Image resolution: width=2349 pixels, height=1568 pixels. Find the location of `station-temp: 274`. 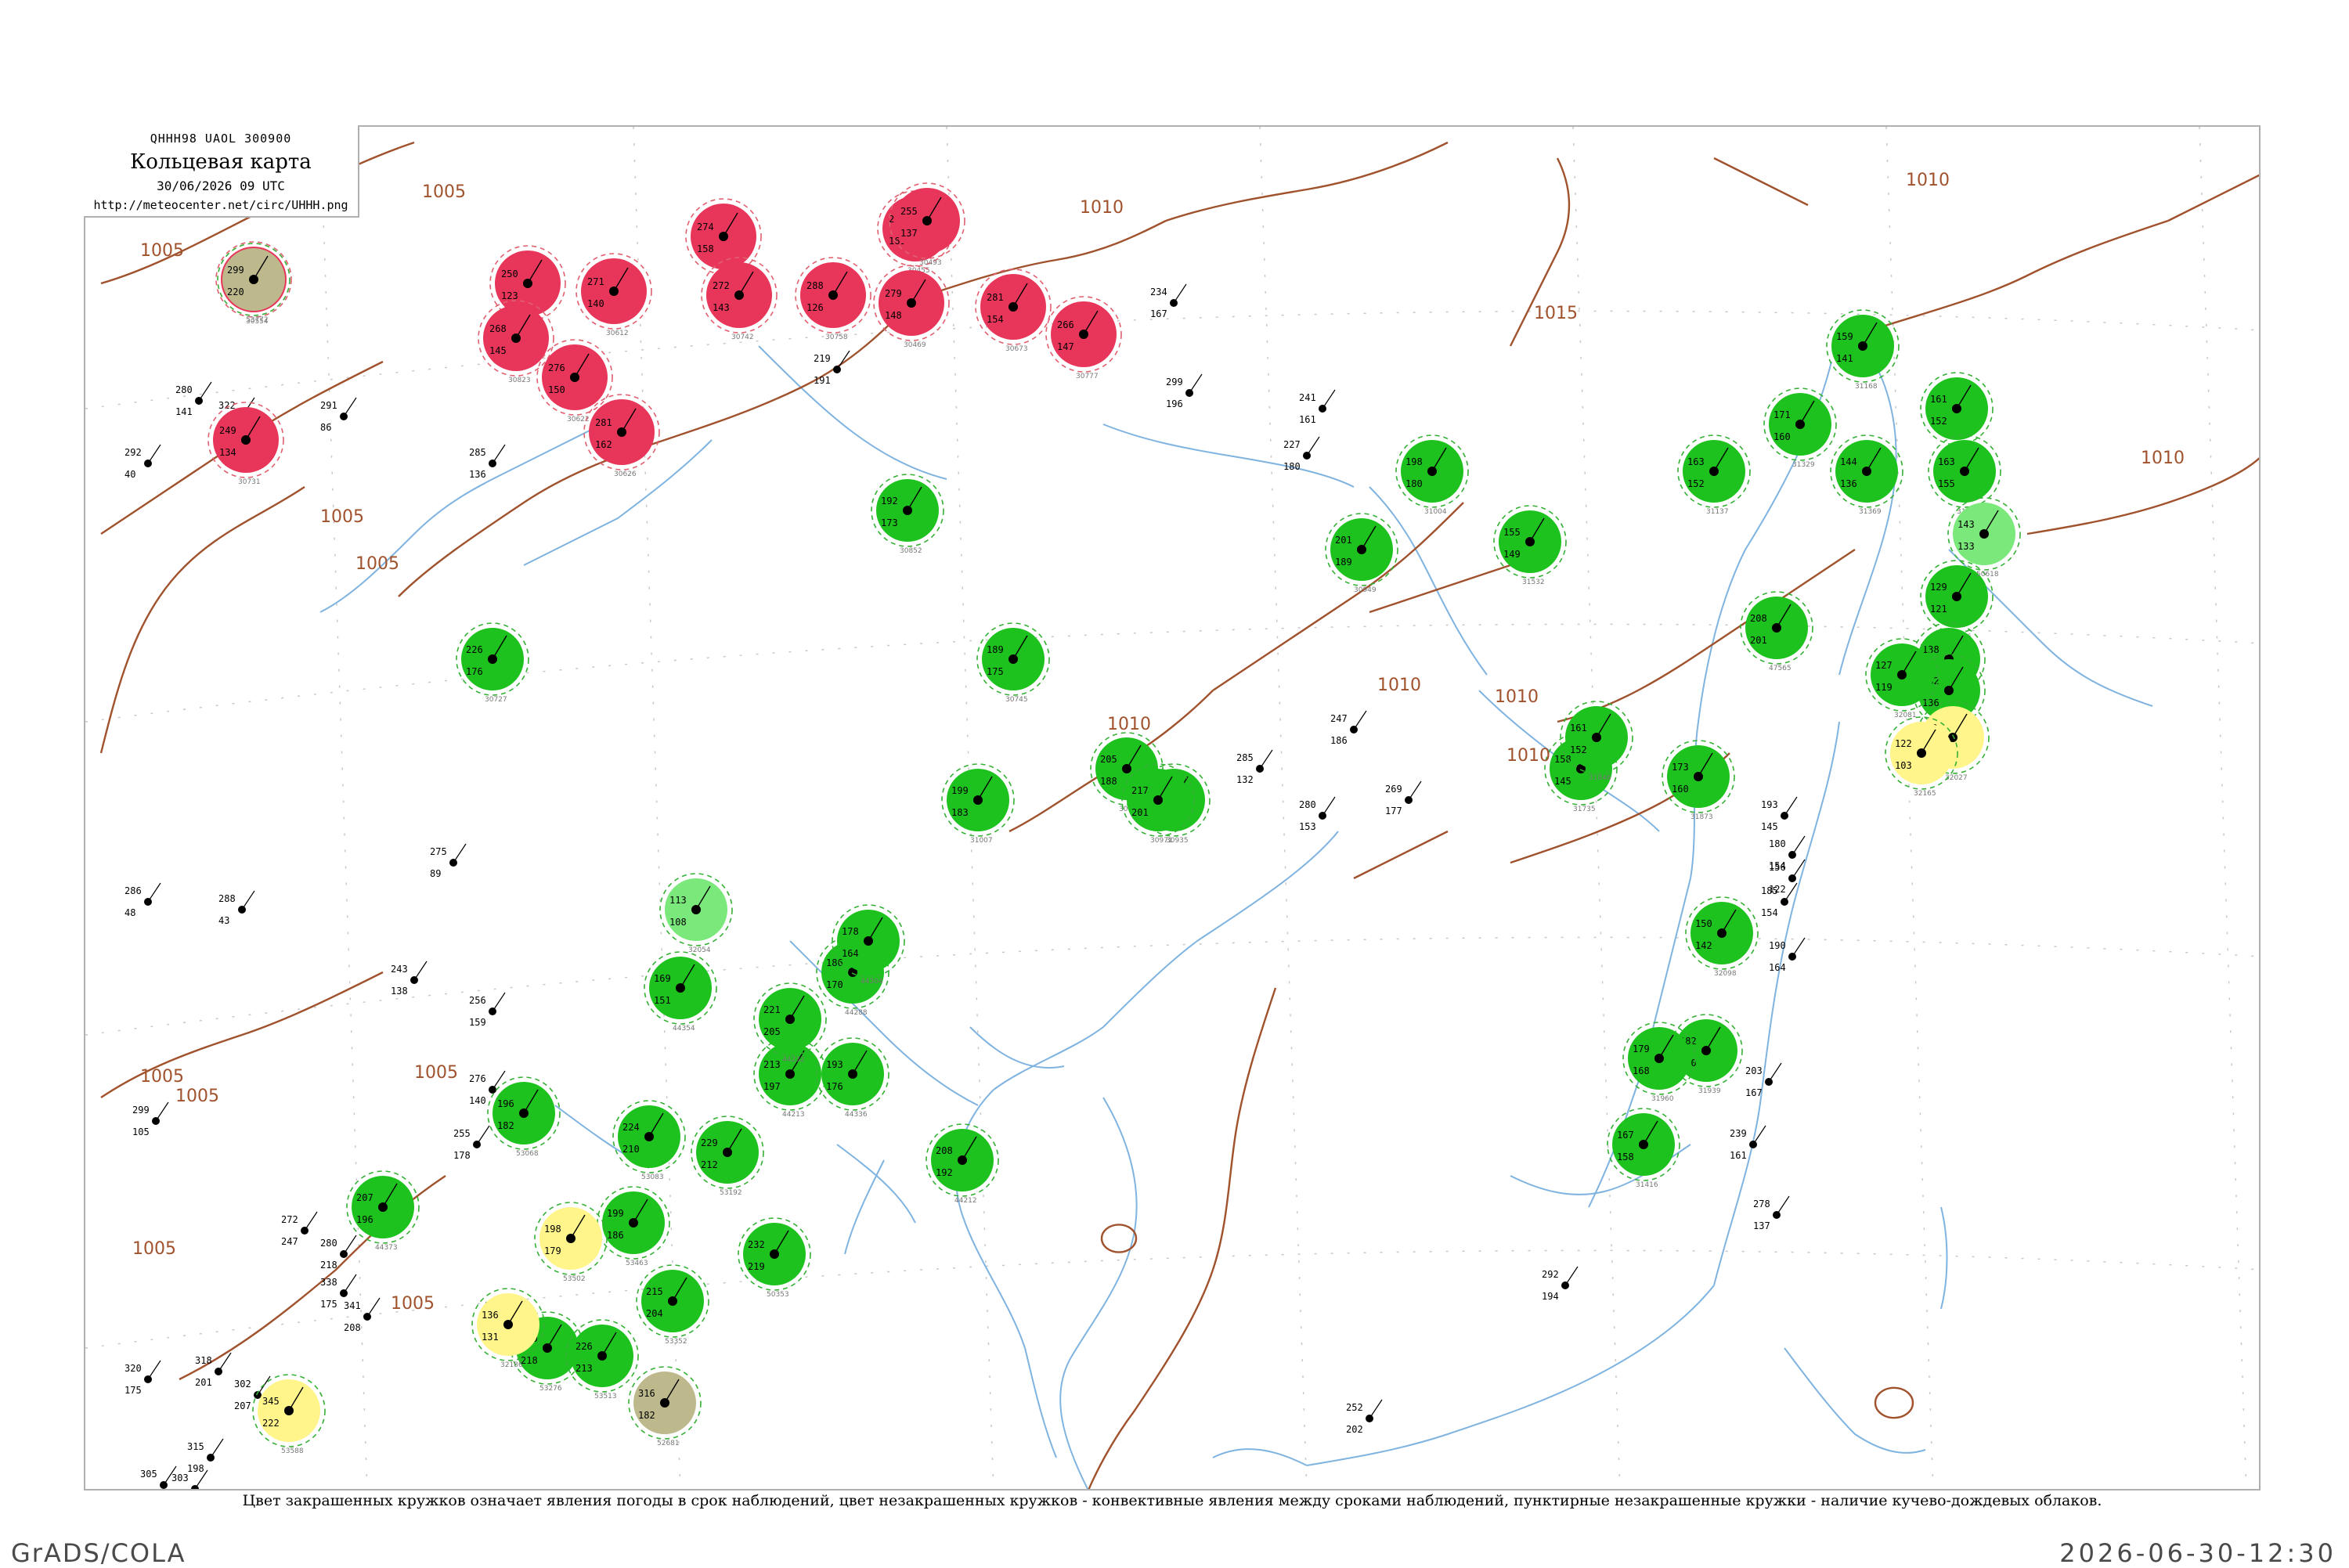

station-temp: 274 is located at coordinates (705, 227).